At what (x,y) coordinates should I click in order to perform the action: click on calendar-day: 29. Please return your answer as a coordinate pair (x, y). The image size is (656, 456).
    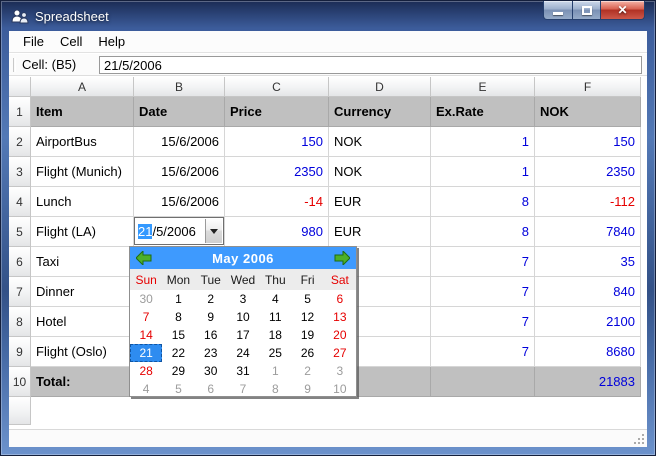
    Looking at the image, I should click on (178, 371).